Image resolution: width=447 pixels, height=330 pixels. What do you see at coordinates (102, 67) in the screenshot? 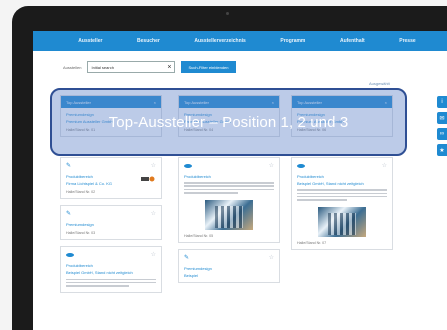
I see `search-value: Initial search` at bounding box center [102, 67].